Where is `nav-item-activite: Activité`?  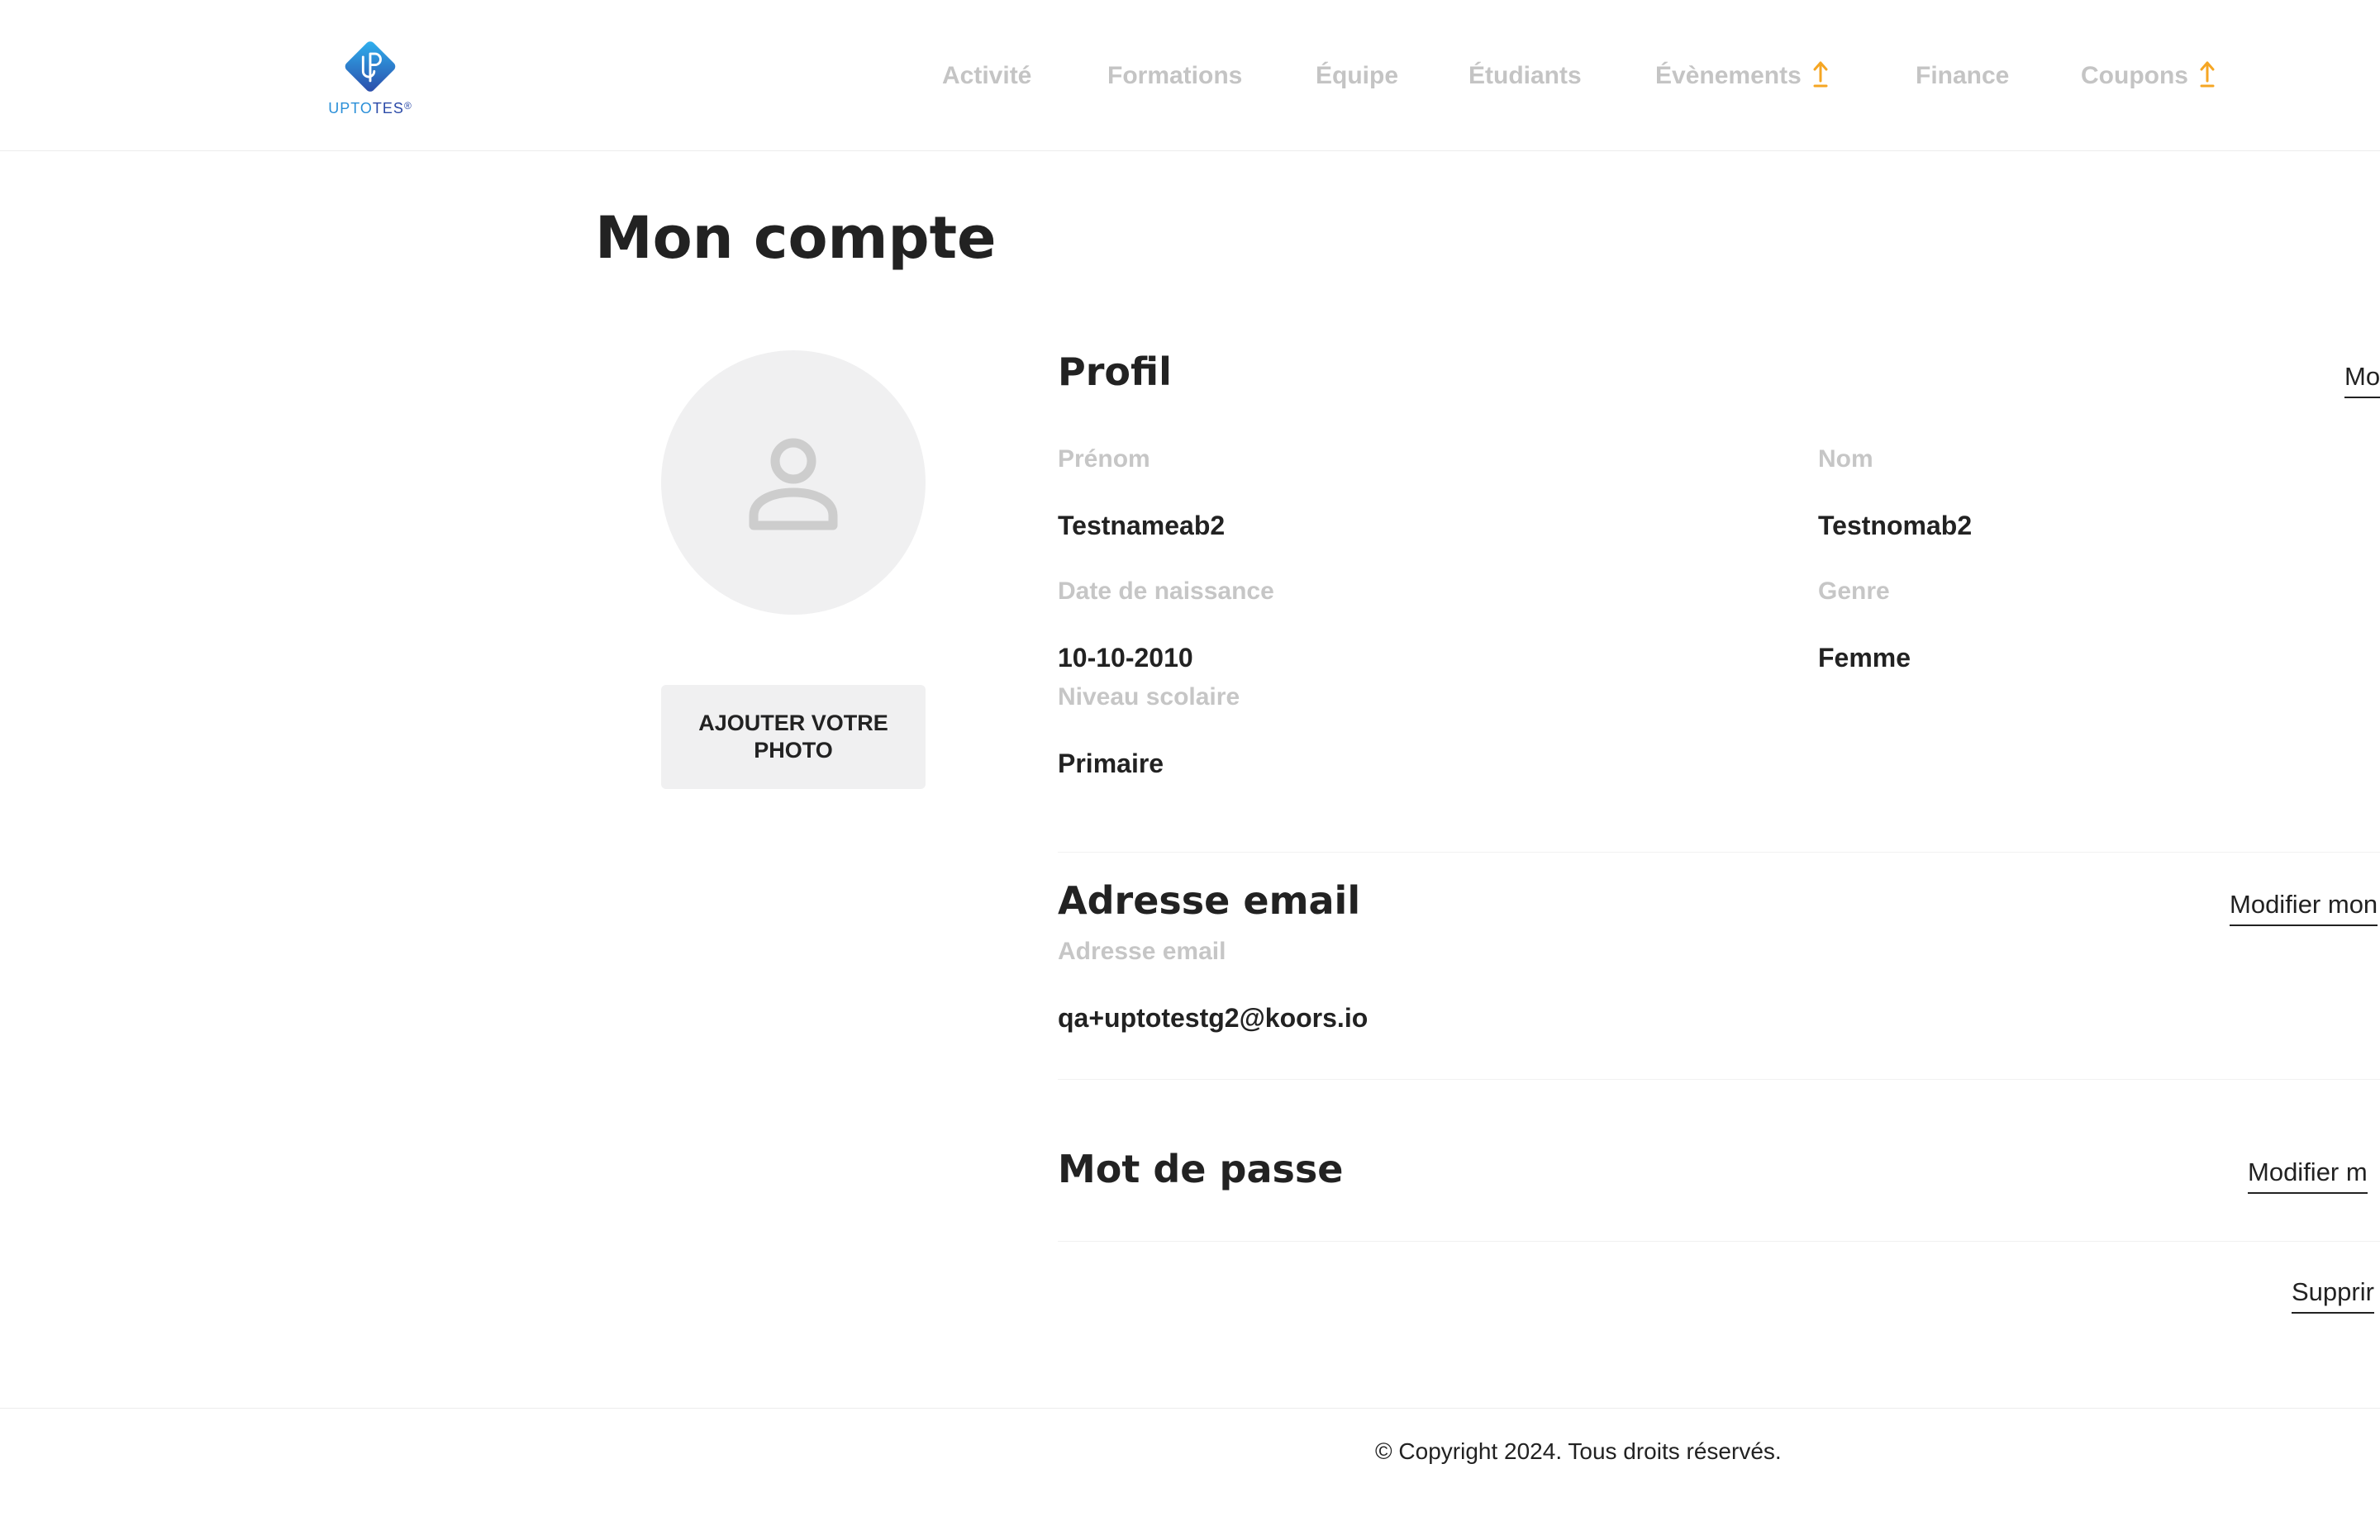
nav-item-activite: Activité is located at coordinates (986, 76).